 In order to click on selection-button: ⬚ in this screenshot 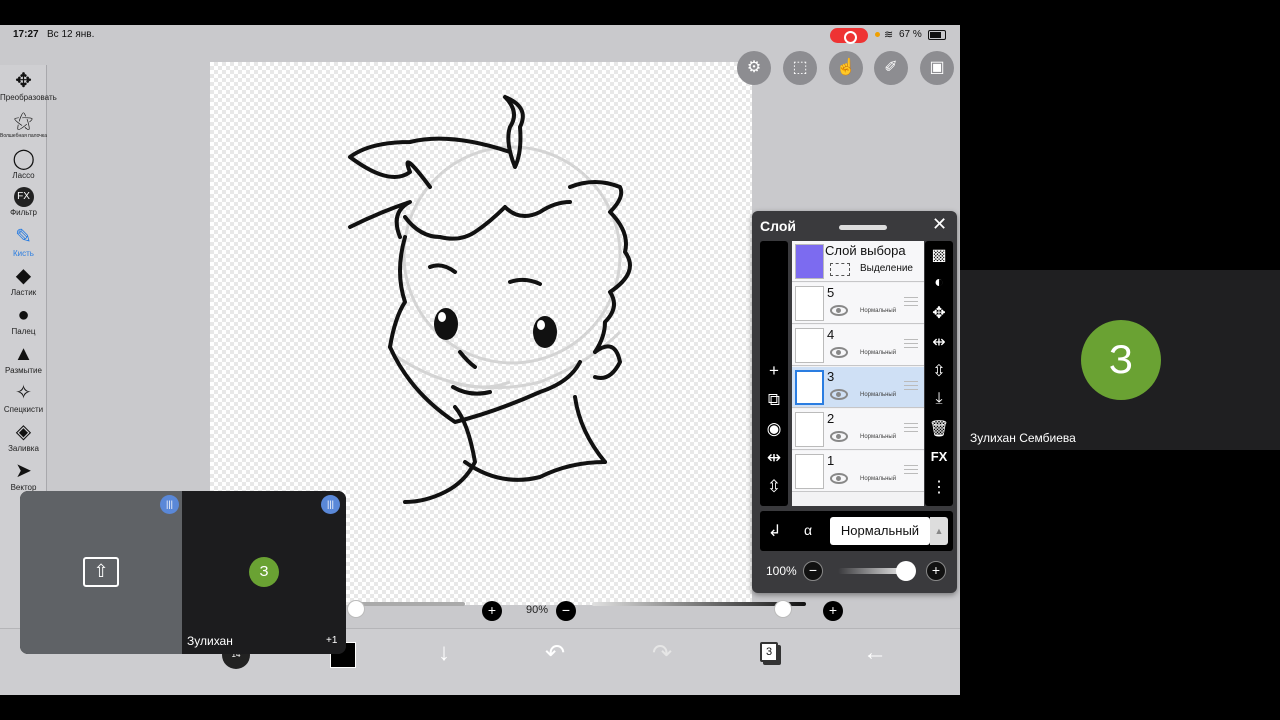, I will do `click(800, 68)`.